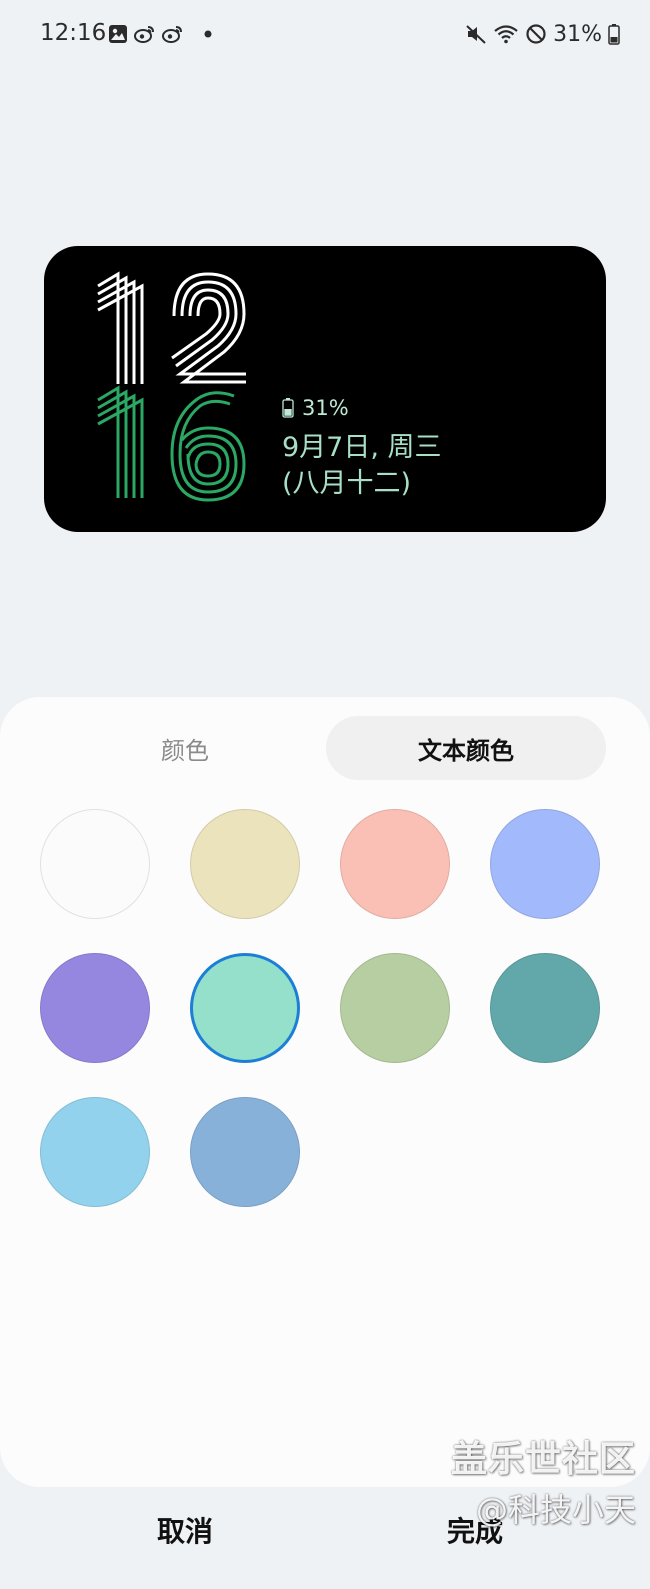  Describe the element at coordinates (325, 35) in the screenshot. I see `status-bar: 12:16 31%` at that location.